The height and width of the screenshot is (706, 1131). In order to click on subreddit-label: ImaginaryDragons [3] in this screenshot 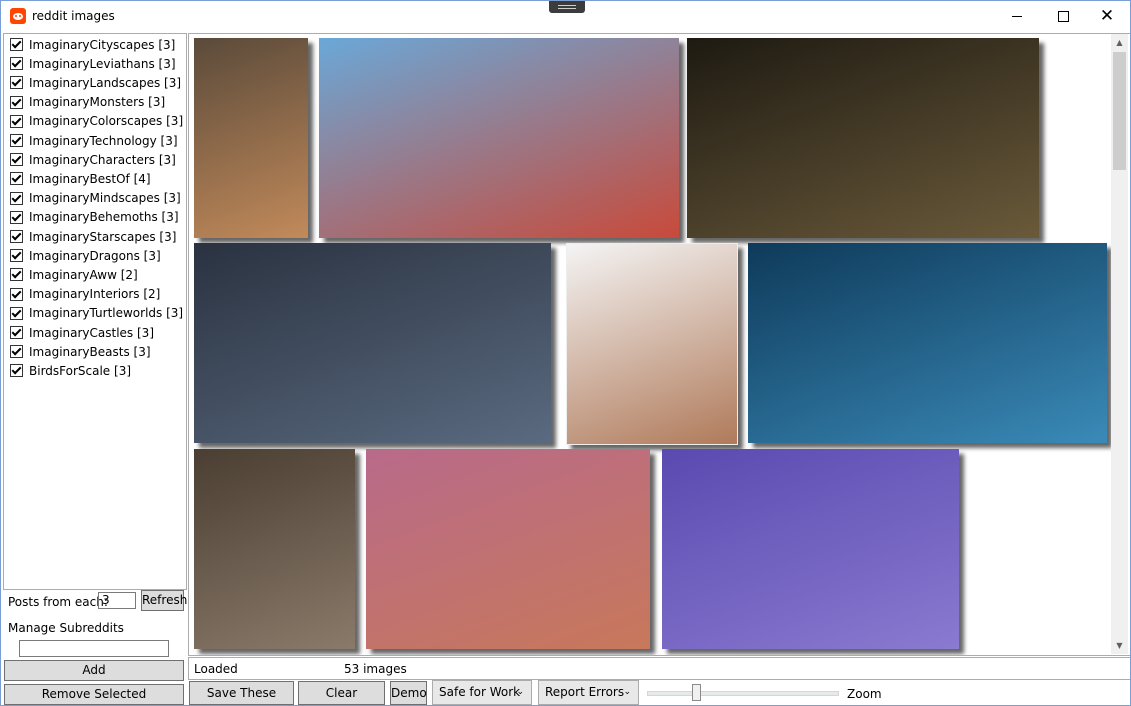, I will do `click(95, 255)`.